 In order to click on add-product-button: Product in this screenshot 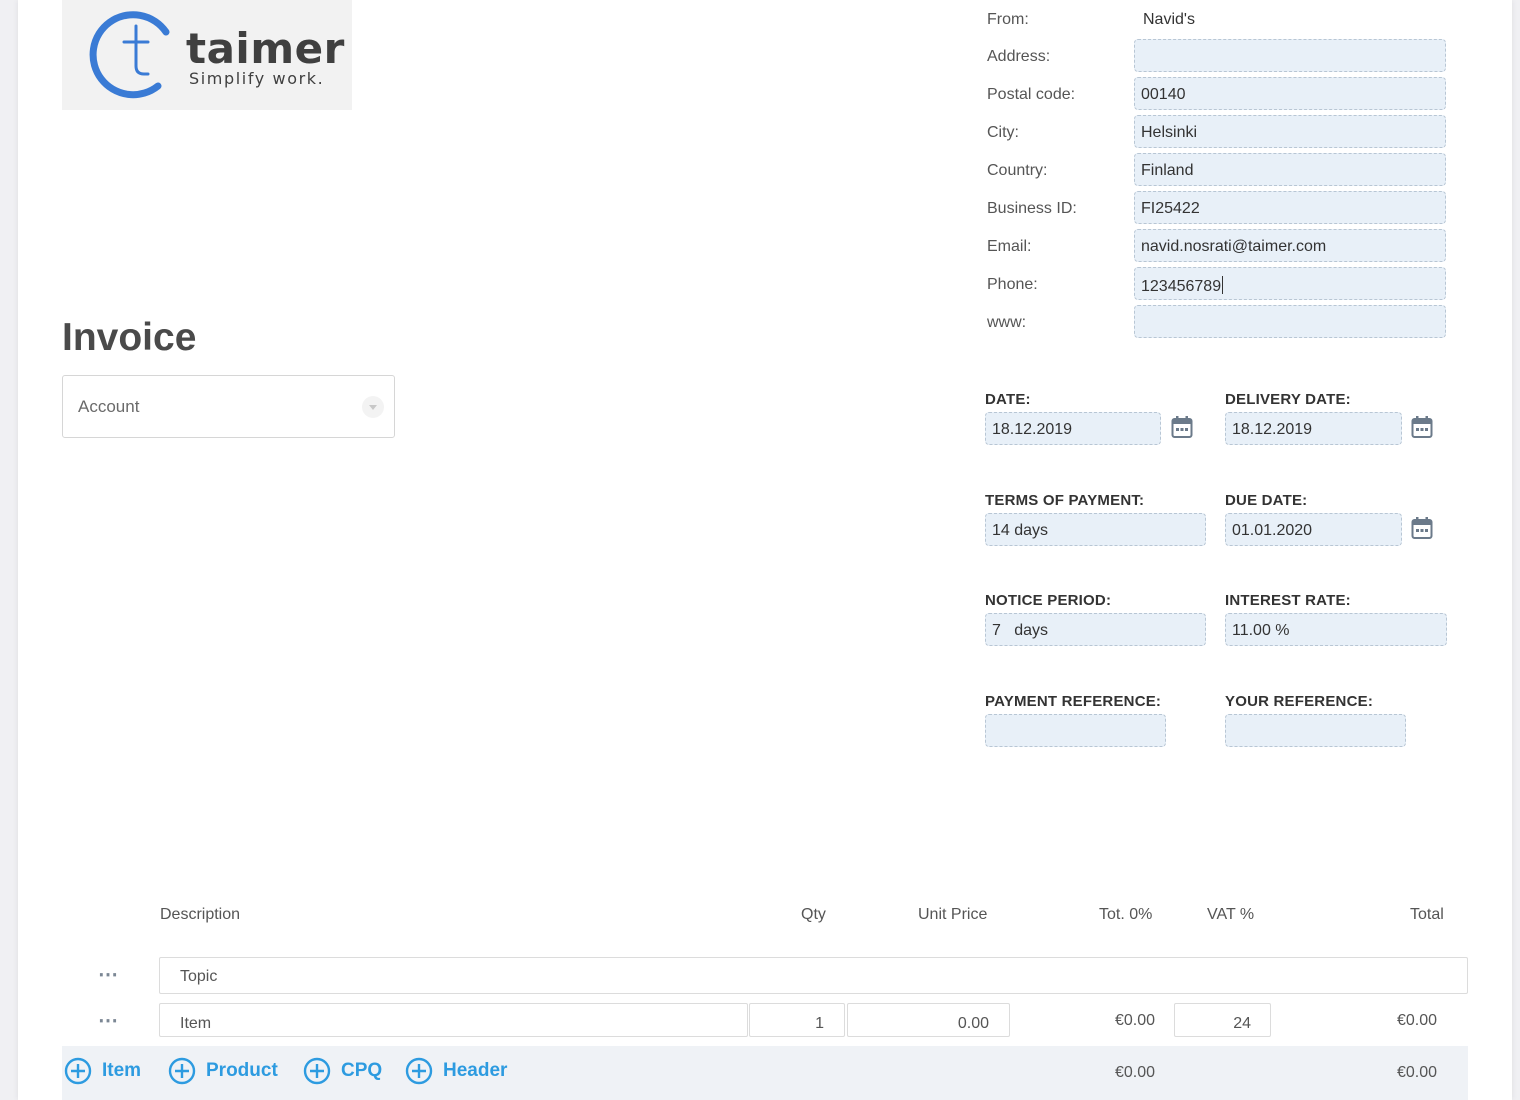, I will do `click(223, 1071)`.